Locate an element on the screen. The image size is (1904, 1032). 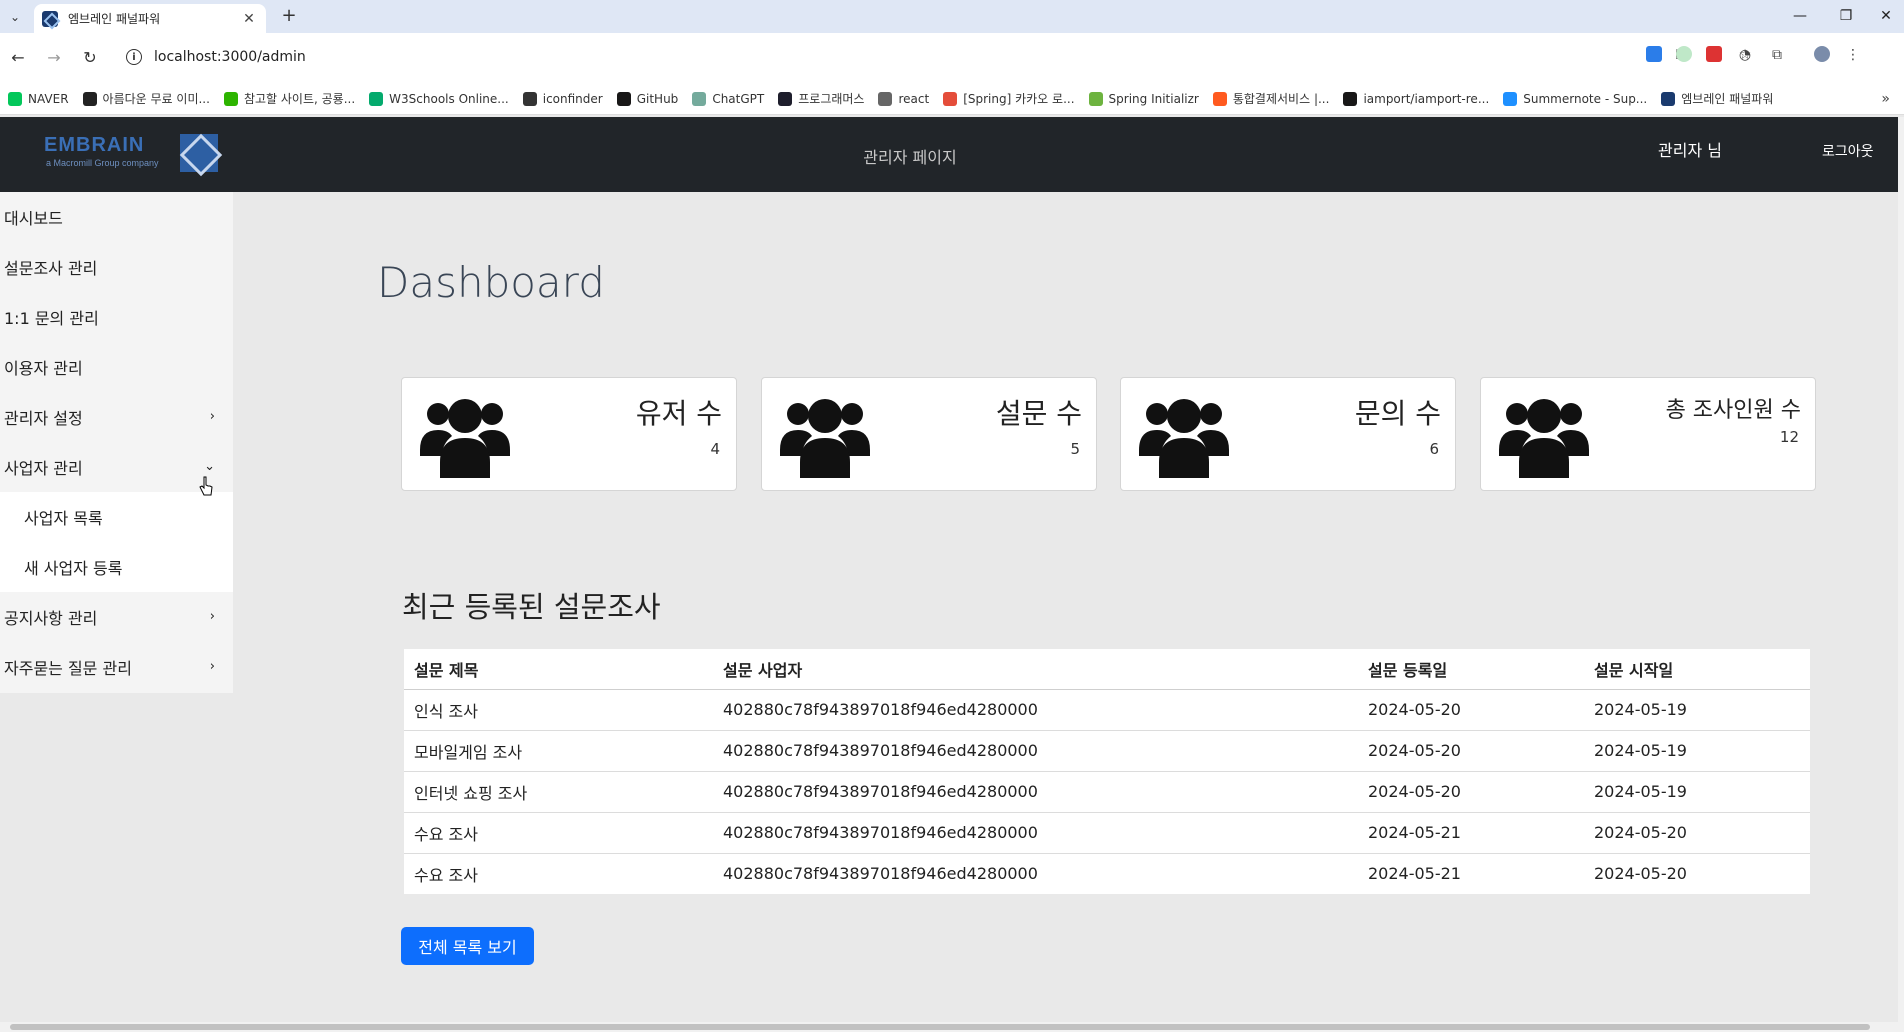
stat-card-label: 설문 수 is located at coordinates (1038, 413).